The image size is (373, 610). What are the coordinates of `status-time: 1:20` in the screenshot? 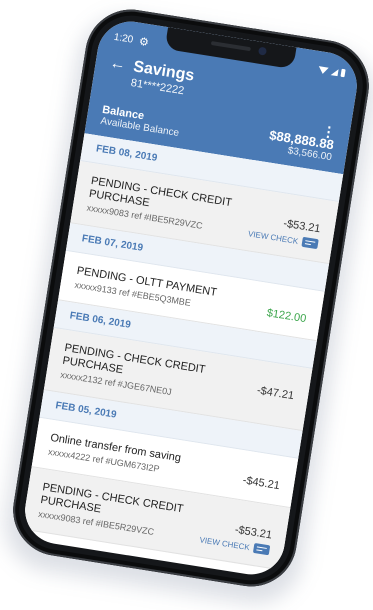 It's located at (124, 38).